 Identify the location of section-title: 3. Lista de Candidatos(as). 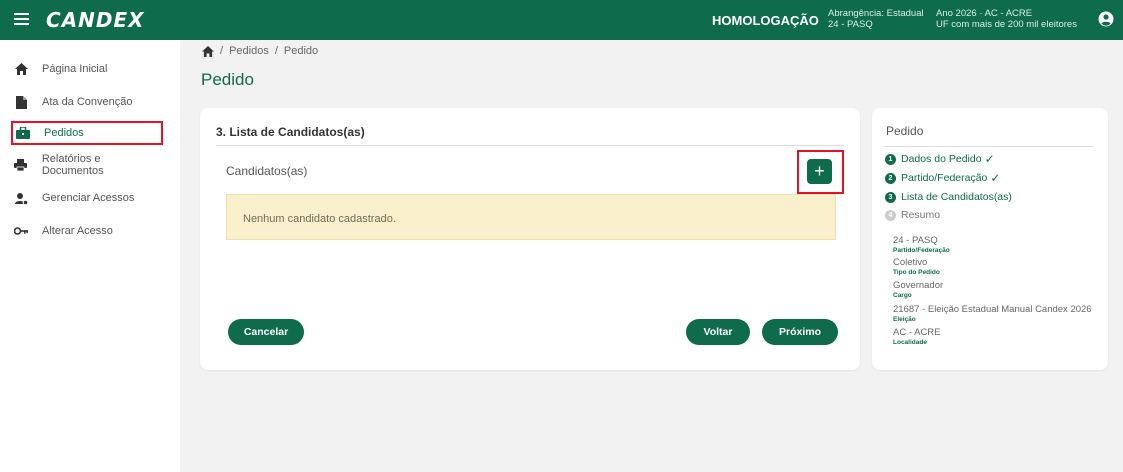
(290, 132).